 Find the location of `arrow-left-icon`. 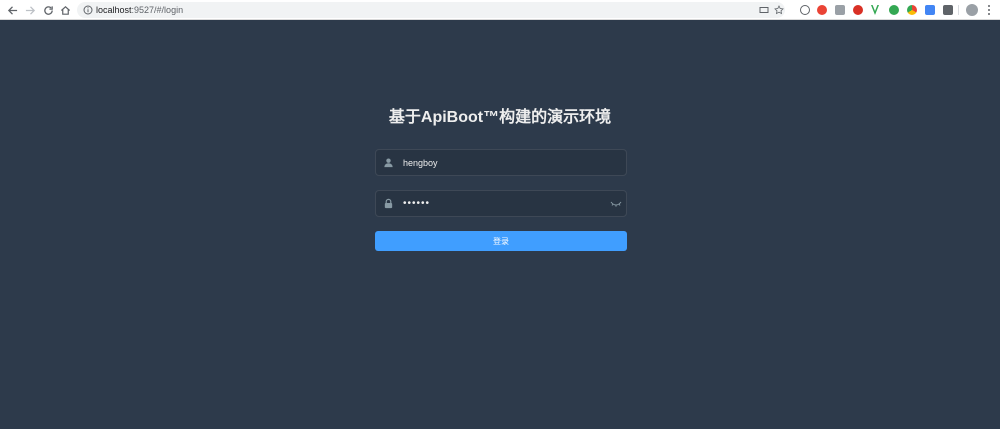

arrow-left-icon is located at coordinates (12, 10).